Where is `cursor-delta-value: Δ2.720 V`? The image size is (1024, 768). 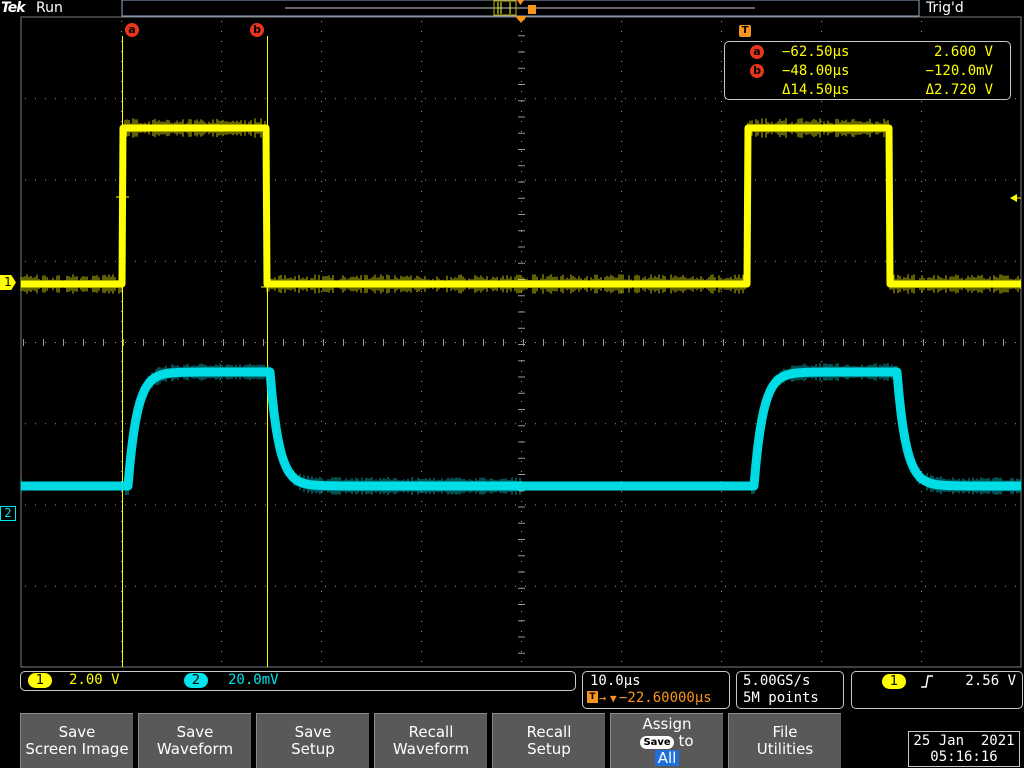
cursor-delta-value: Δ2.720 V is located at coordinates (959, 90).